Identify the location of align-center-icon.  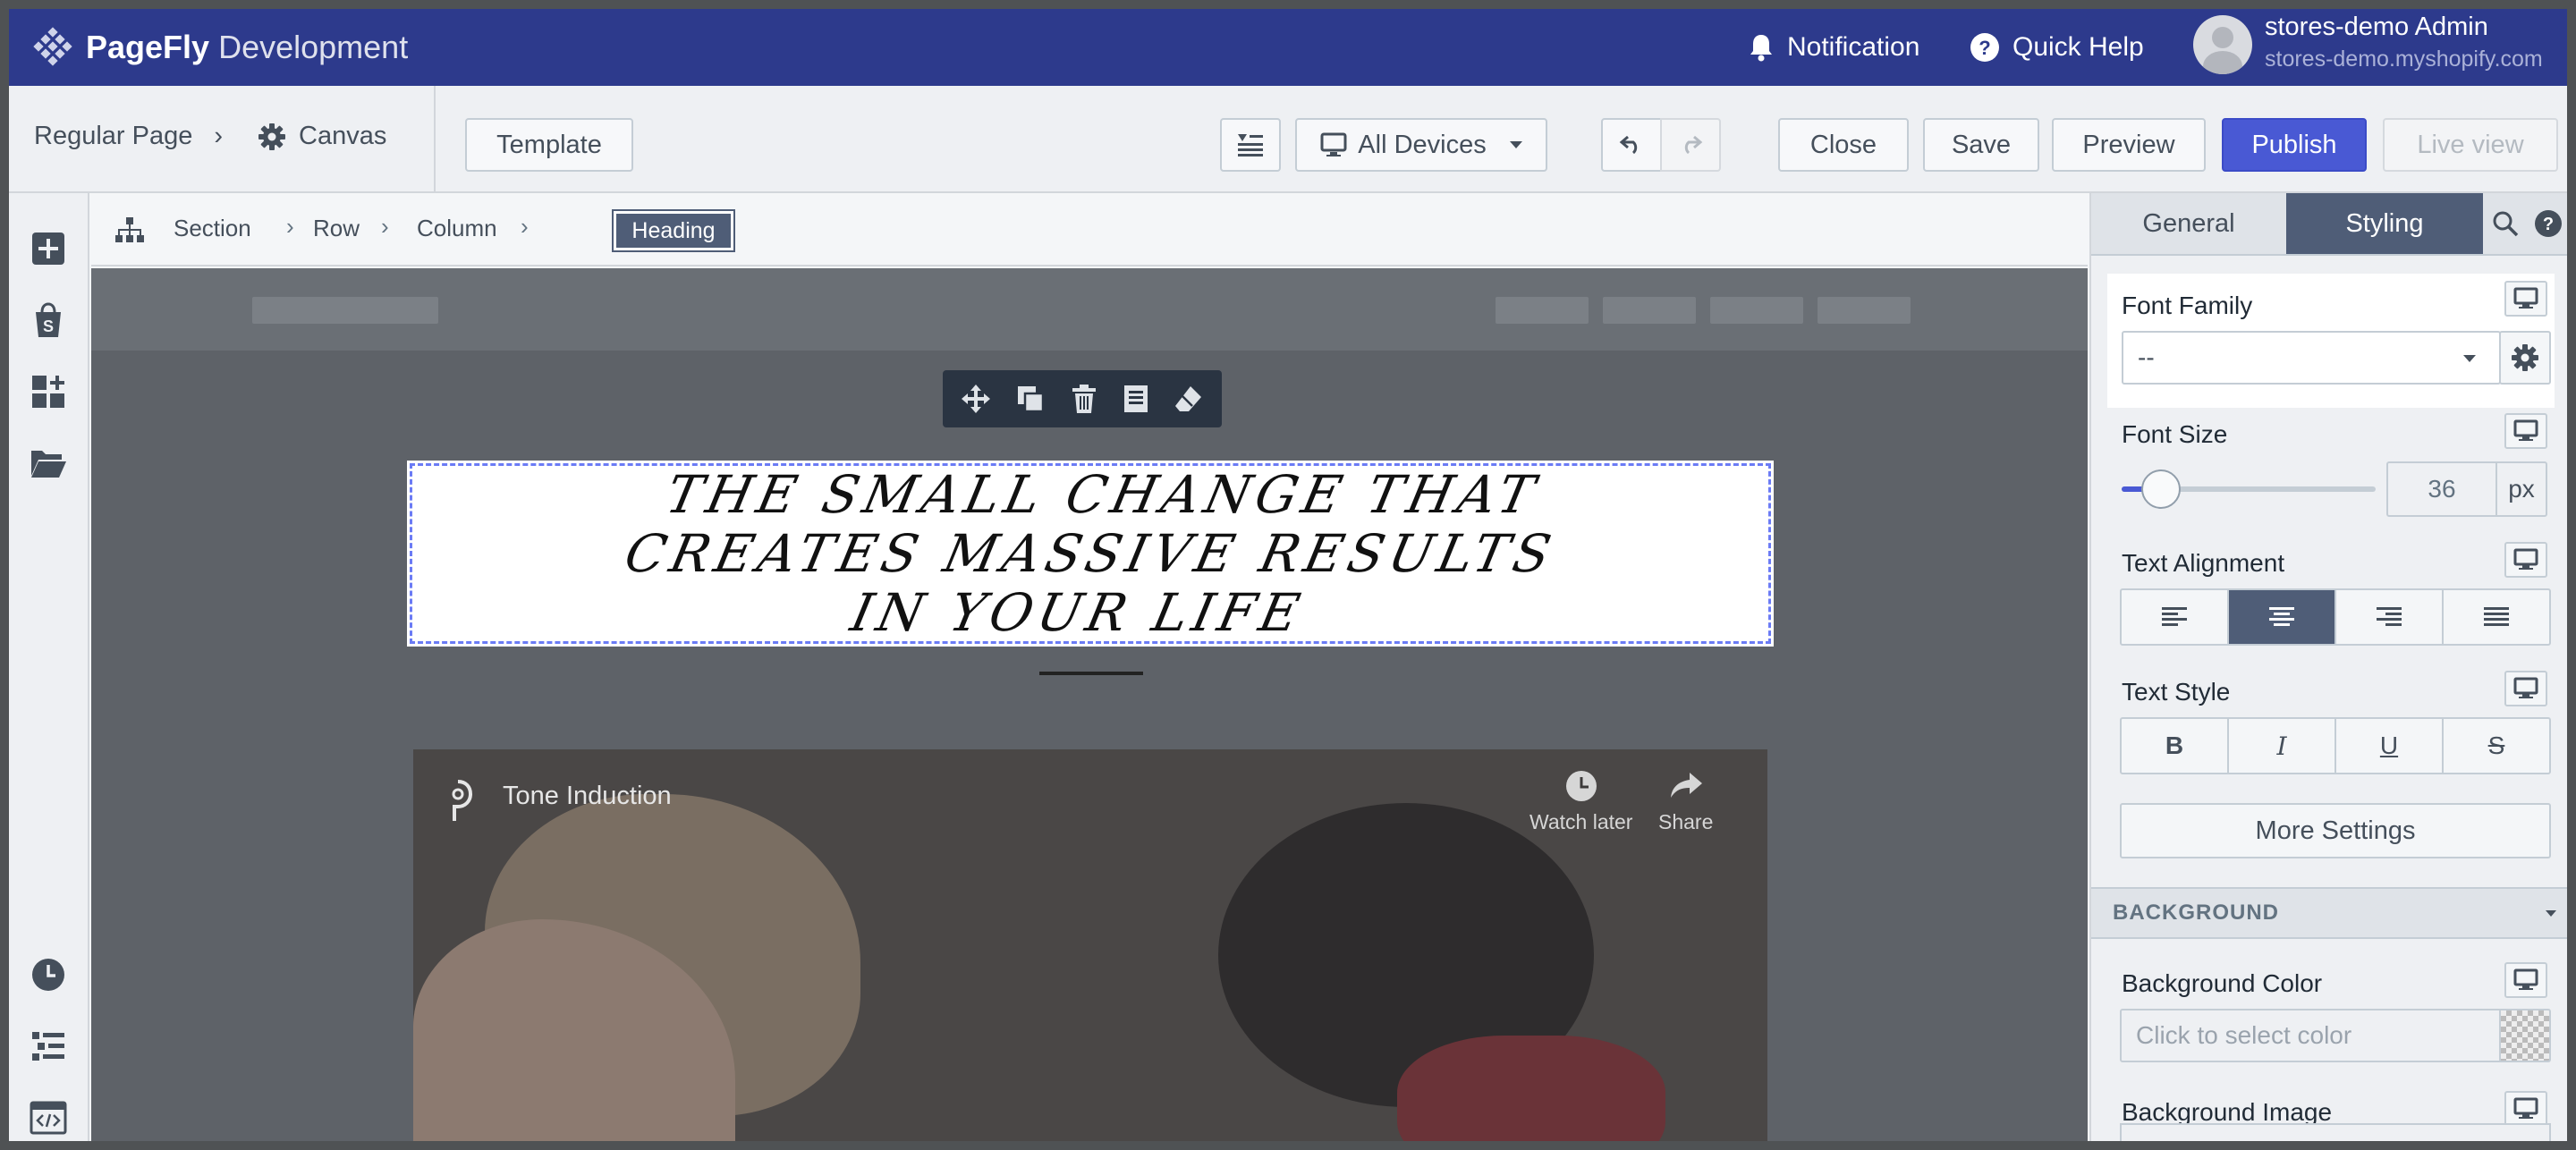
(2281, 616).